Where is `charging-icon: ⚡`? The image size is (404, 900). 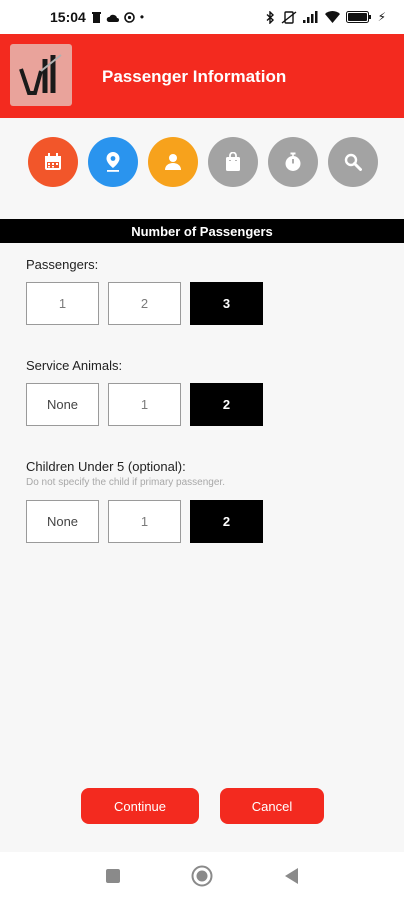
charging-icon: ⚡ is located at coordinates (381, 17).